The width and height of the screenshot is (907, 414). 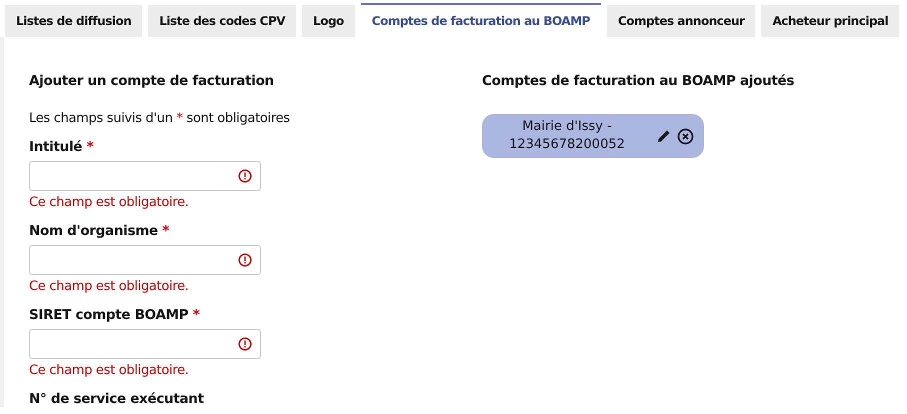 What do you see at coordinates (638, 81) in the screenshot?
I see `section-title: Comptes de facturation au BOAMP ajoutés` at bounding box center [638, 81].